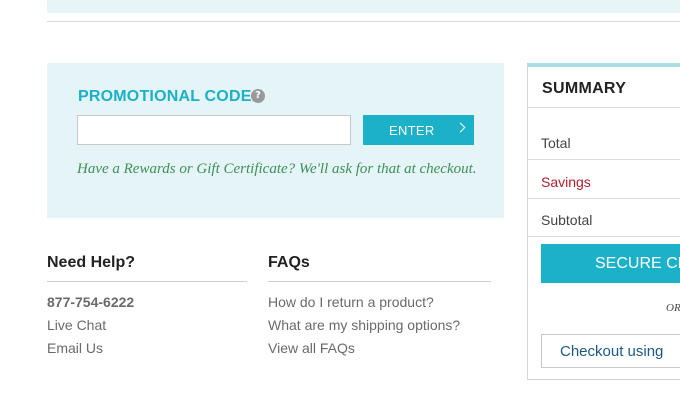  What do you see at coordinates (610, 263) in the screenshot?
I see `secure-checkout-button: SECURE CHECKOUT` at bounding box center [610, 263].